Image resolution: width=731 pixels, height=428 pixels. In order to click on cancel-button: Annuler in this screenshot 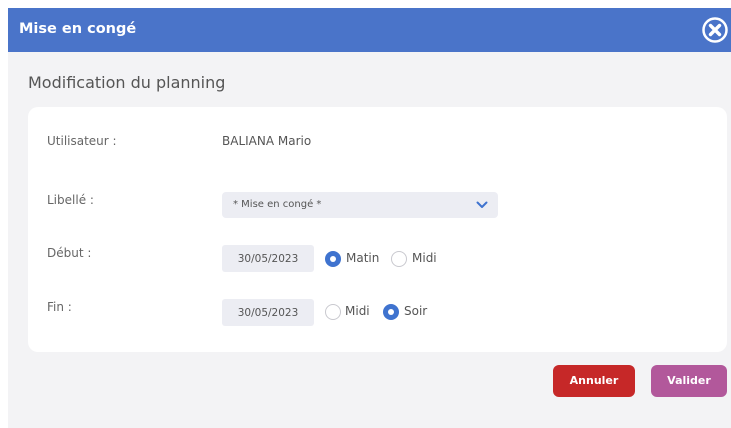, I will do `click(594, 381)`.